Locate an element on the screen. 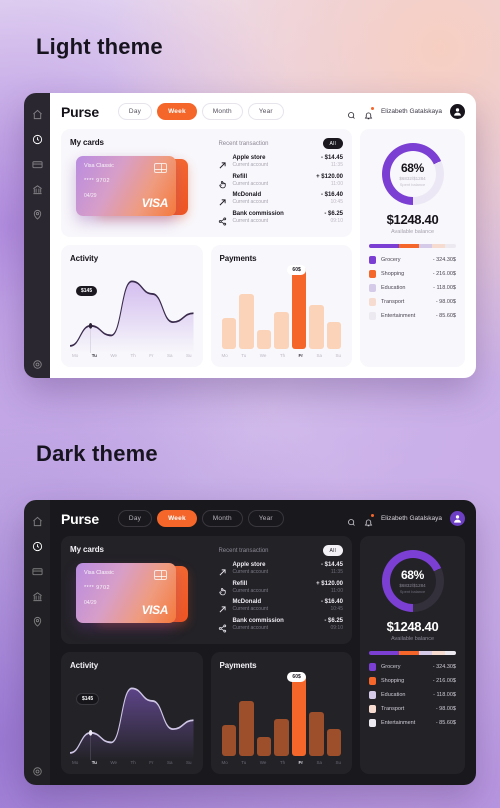 The image size is (500, 808). legend-value: - 324.30$ is located at coordinates (444, 260).